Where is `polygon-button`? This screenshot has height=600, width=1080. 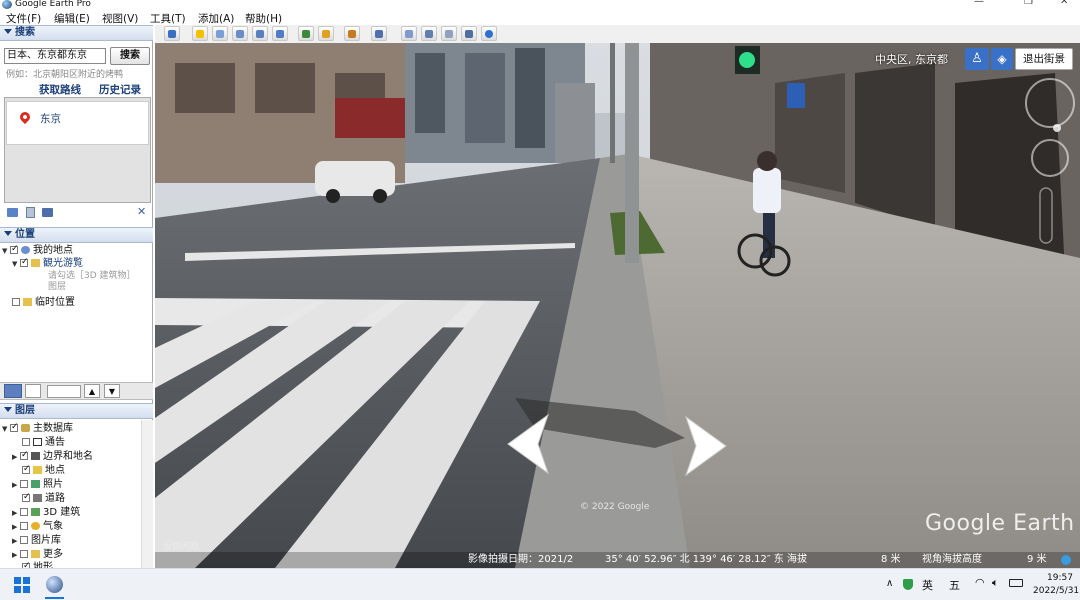 polygon-button is located at coordinates (220, 33).